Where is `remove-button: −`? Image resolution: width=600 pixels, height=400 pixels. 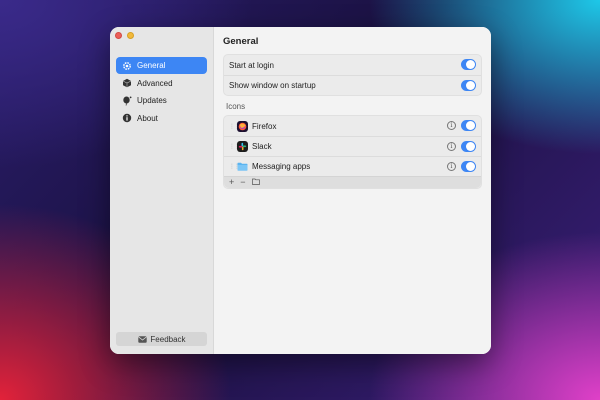
remove-button: − is located at coordinates (242, 182).